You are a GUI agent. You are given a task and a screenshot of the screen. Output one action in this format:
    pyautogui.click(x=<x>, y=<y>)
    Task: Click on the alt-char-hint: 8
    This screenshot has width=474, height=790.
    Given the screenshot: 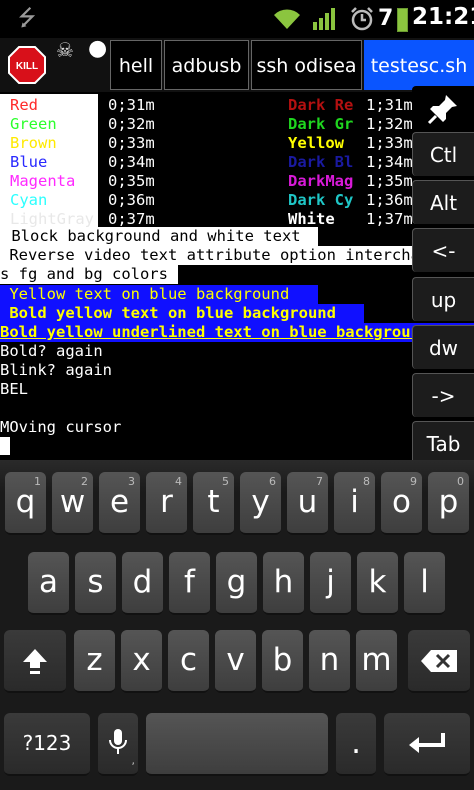 What is the action you would take?
    pyautogui.click(x=366, y=481)
    